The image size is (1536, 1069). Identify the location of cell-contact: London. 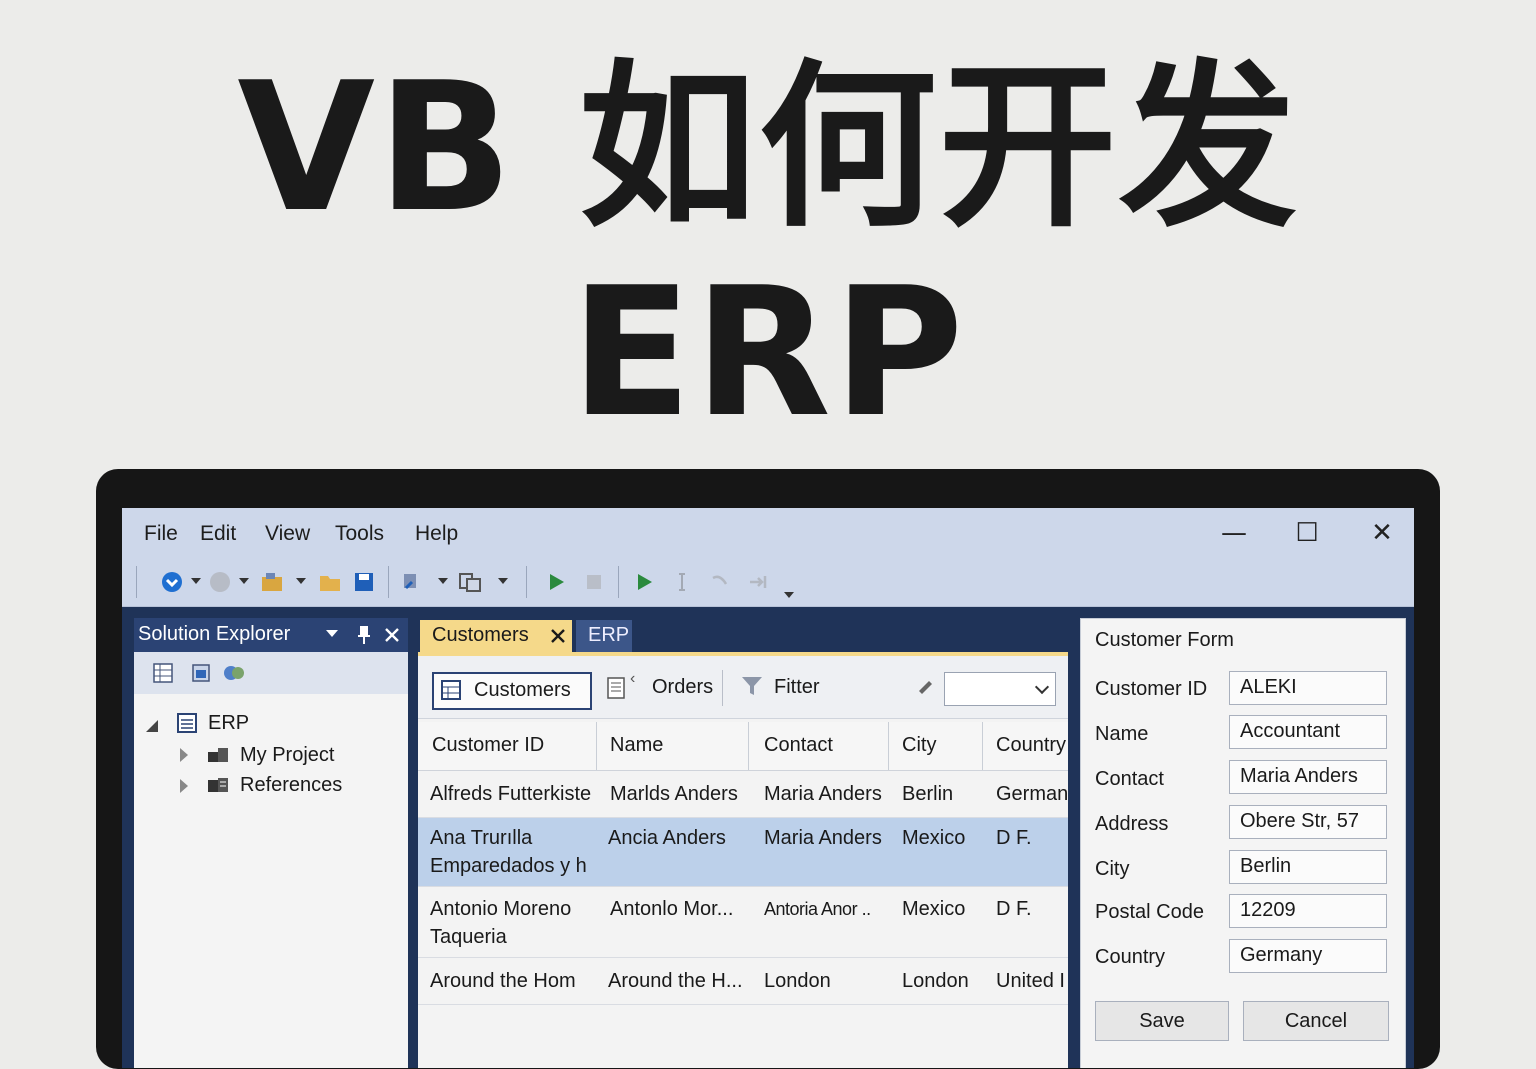
(797, 981).